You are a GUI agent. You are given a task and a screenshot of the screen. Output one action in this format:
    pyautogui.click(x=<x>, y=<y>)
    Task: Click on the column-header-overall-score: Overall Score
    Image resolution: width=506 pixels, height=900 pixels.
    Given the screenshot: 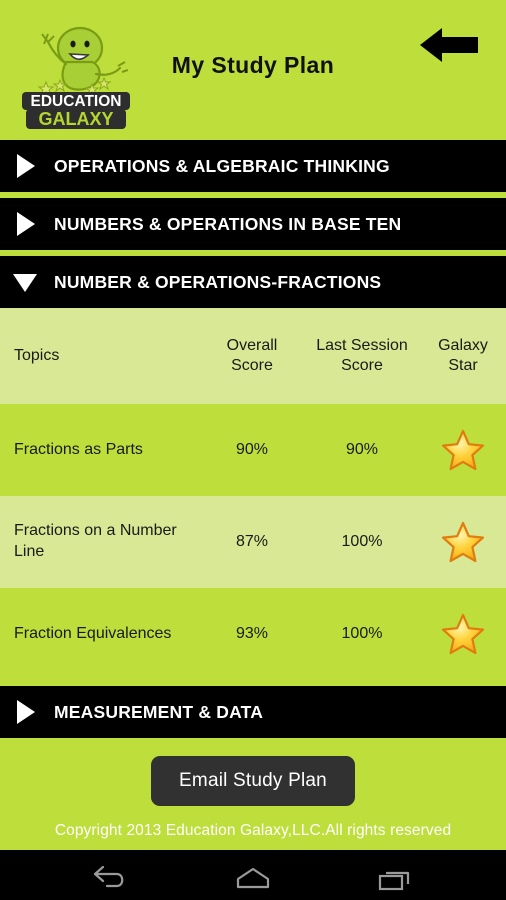 What is the action you would take?
    pyautogui.click(x=252, y=356)
    